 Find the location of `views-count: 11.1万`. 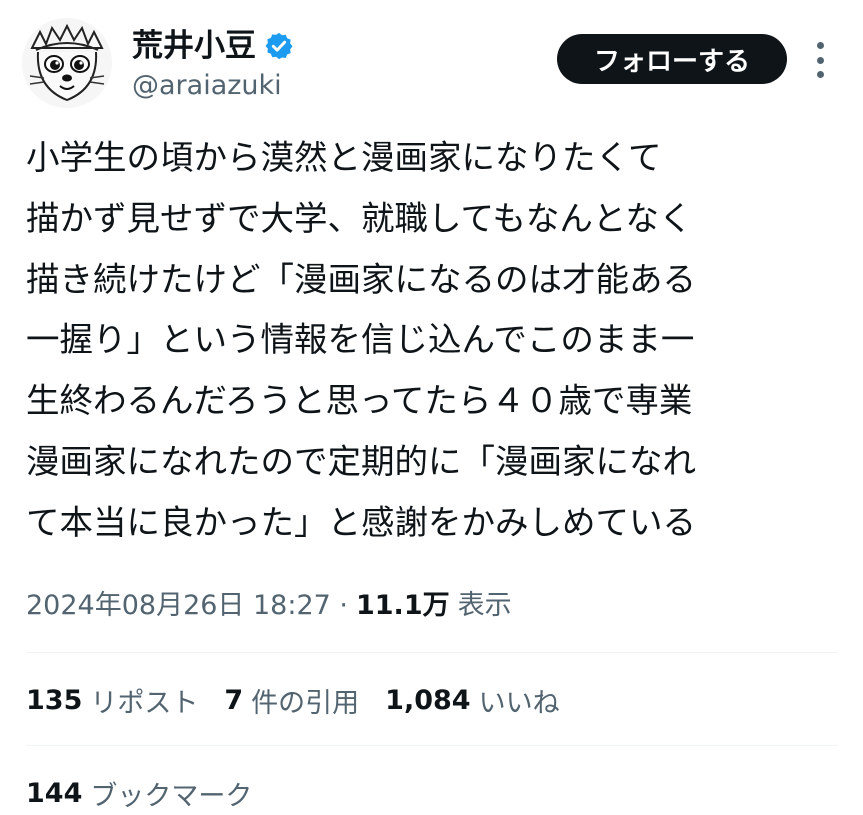

views-count: 11.1万 is located at coordinates (402, 605).